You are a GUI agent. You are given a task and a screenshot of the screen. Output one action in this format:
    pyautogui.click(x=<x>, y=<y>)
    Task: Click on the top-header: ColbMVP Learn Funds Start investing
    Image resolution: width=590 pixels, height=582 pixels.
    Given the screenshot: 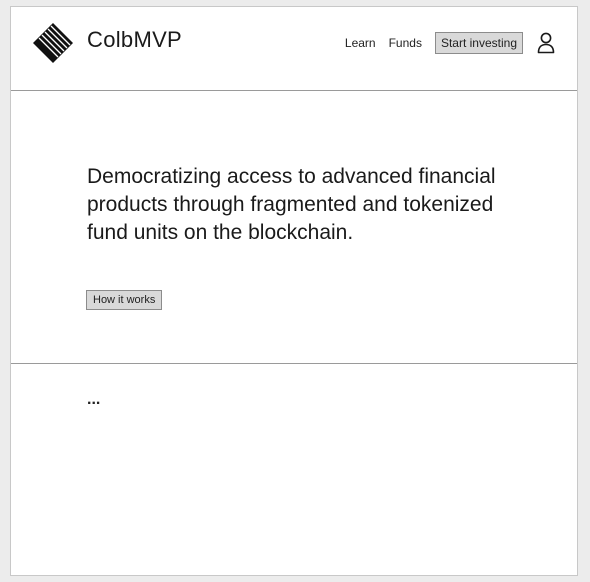 What is the action you would take?
    pyautogui.click(x=294, y=49)
    